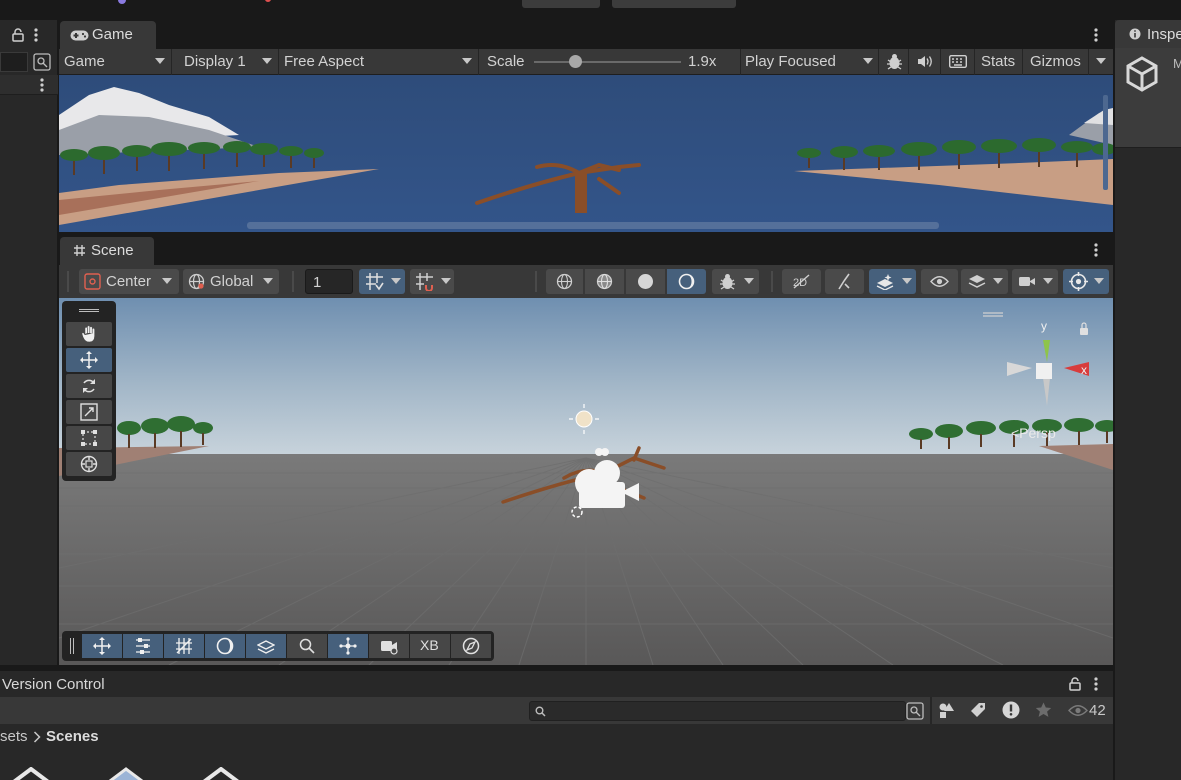  What do you see at coordinates (564, 281) in the screenshot?
I see `wireframe-mode-button` at bounding box center [564, 281].